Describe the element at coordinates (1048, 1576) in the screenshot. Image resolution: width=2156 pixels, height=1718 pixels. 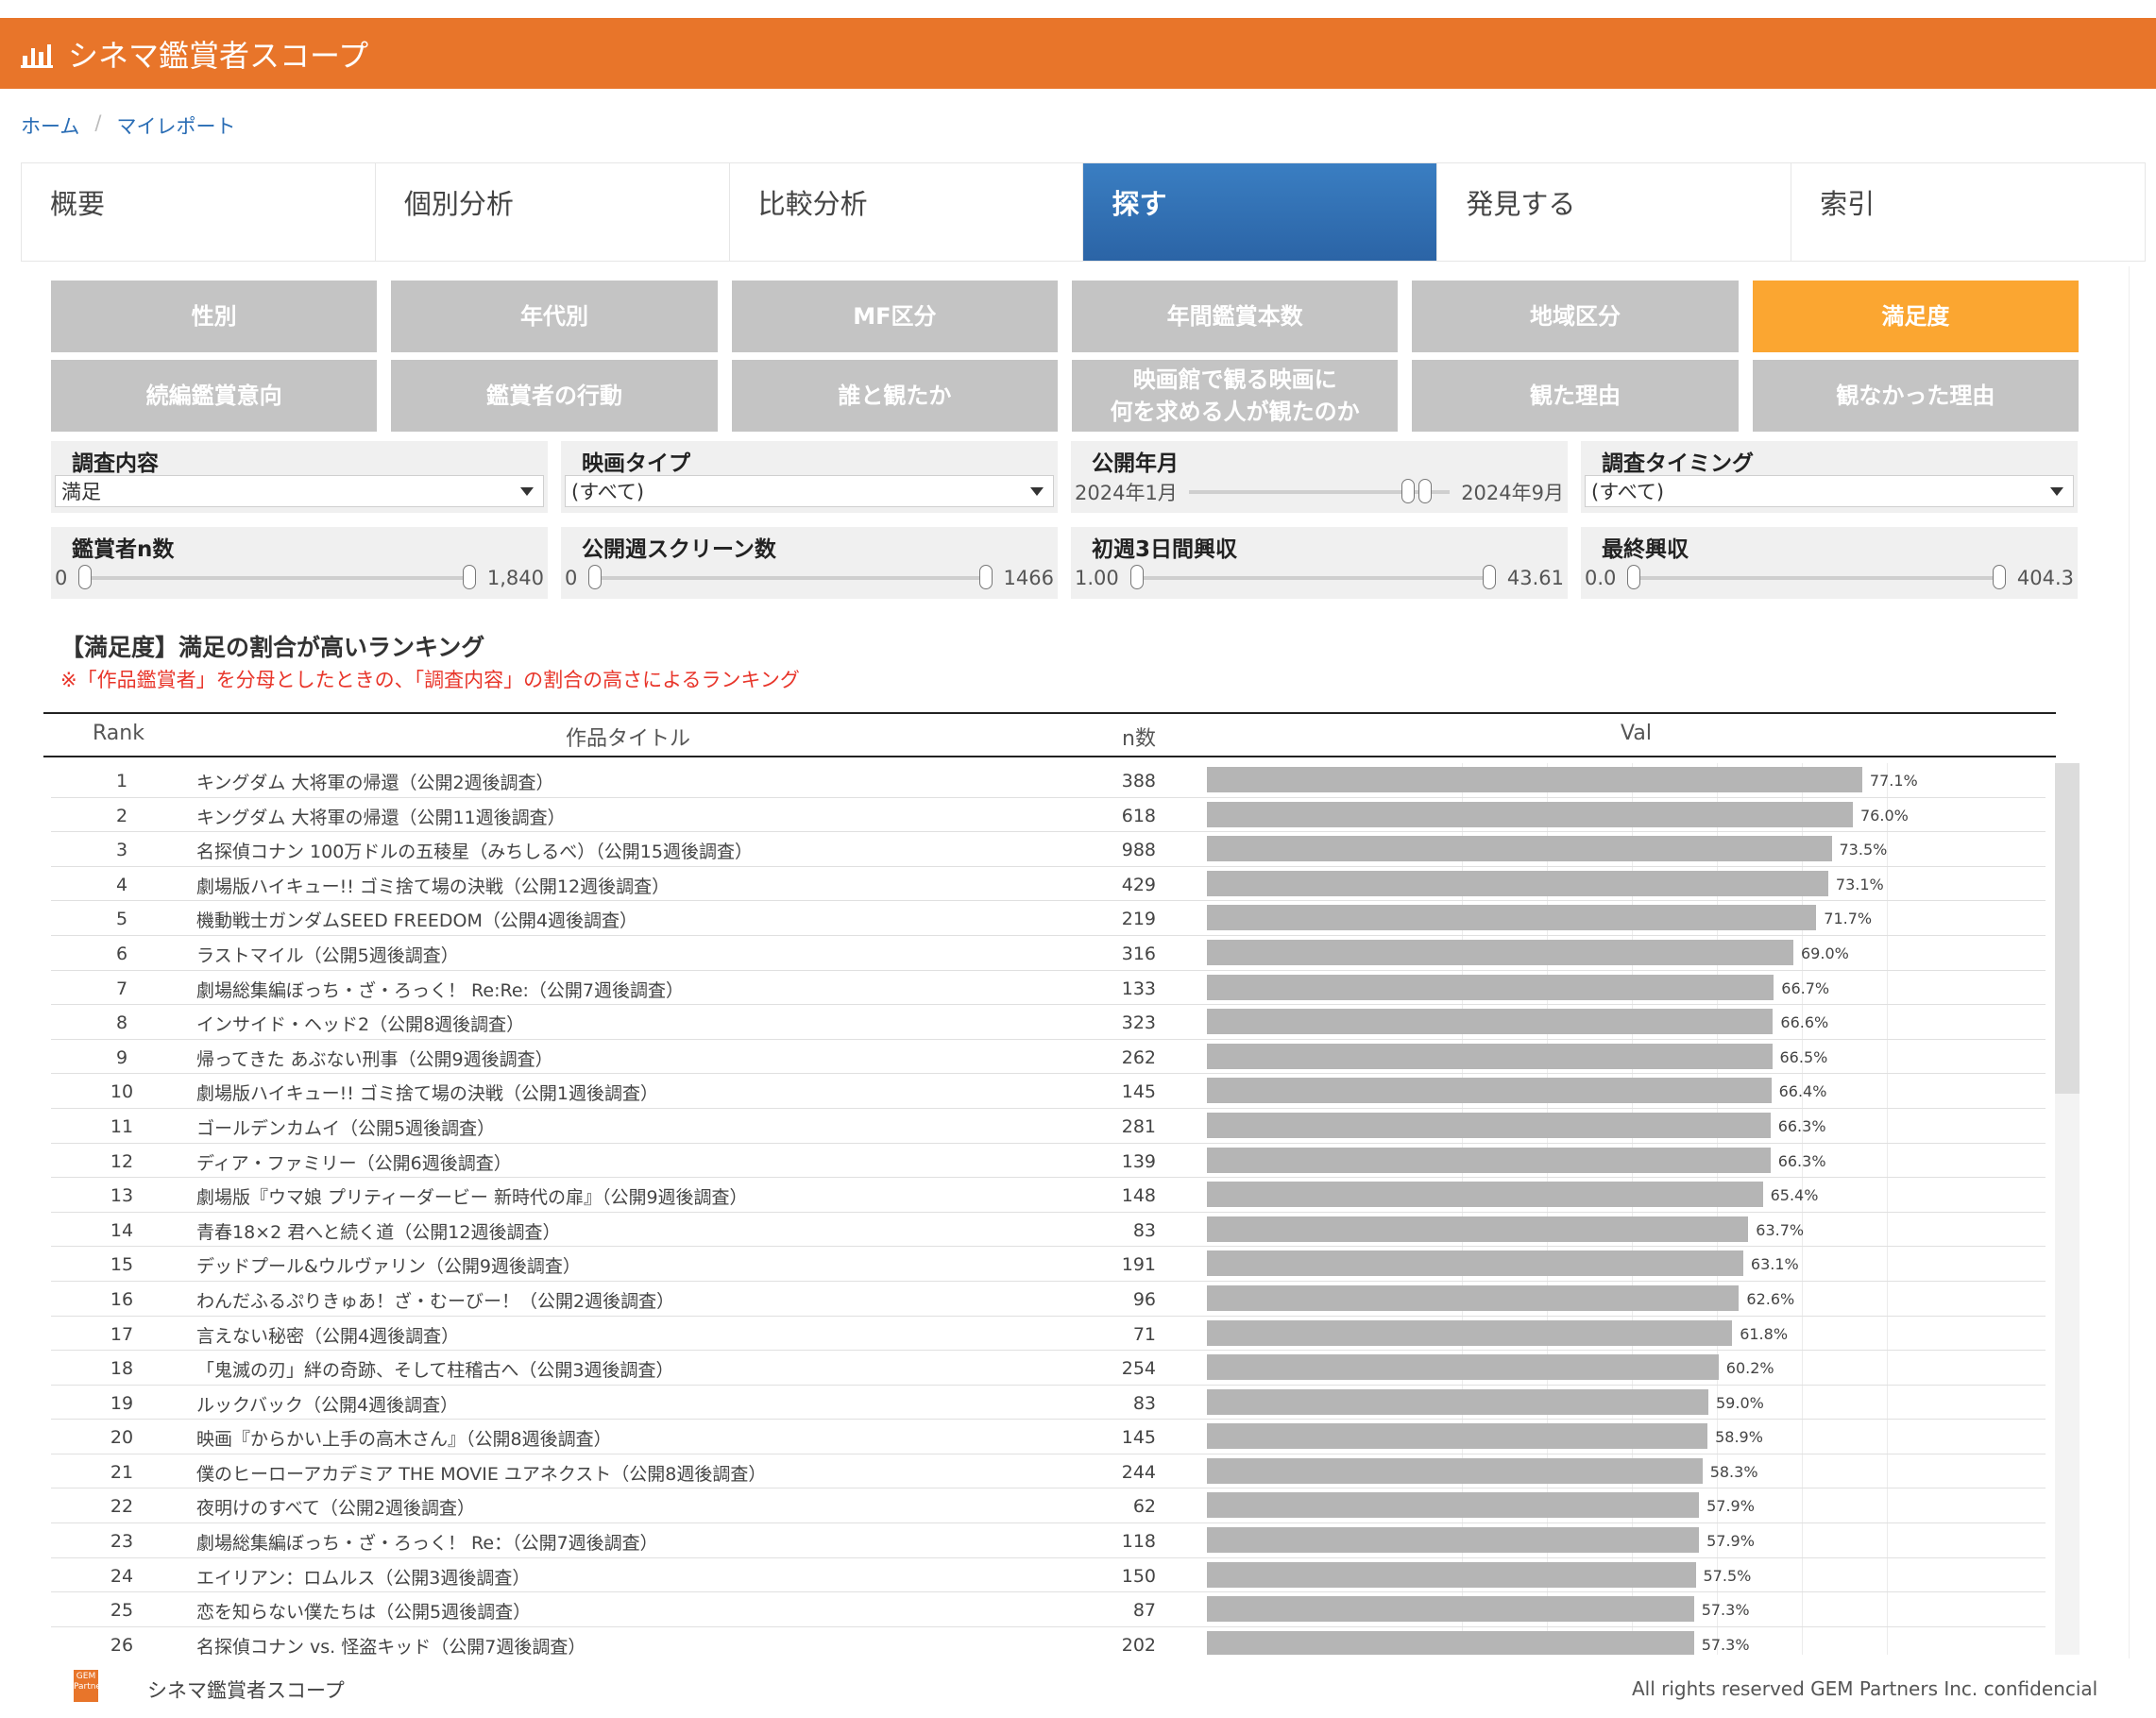
I see `table-row: 24 エイリアン：ロムルス（公開3週後調査） 150 57.5%` at that location.